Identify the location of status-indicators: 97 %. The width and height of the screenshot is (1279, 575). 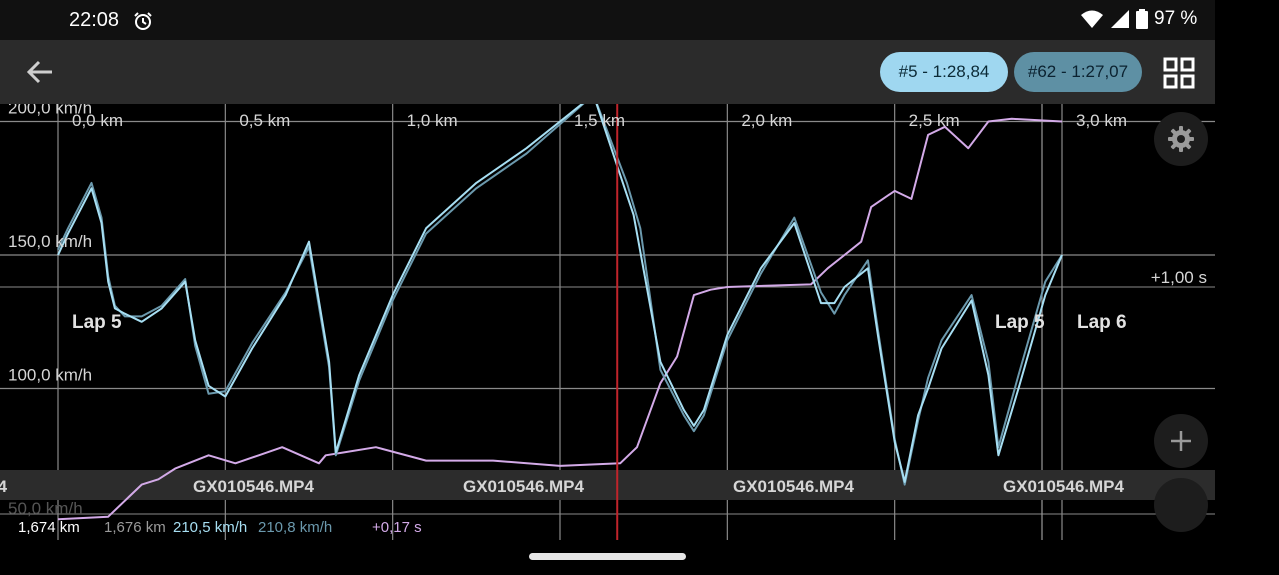
(1138, 19).